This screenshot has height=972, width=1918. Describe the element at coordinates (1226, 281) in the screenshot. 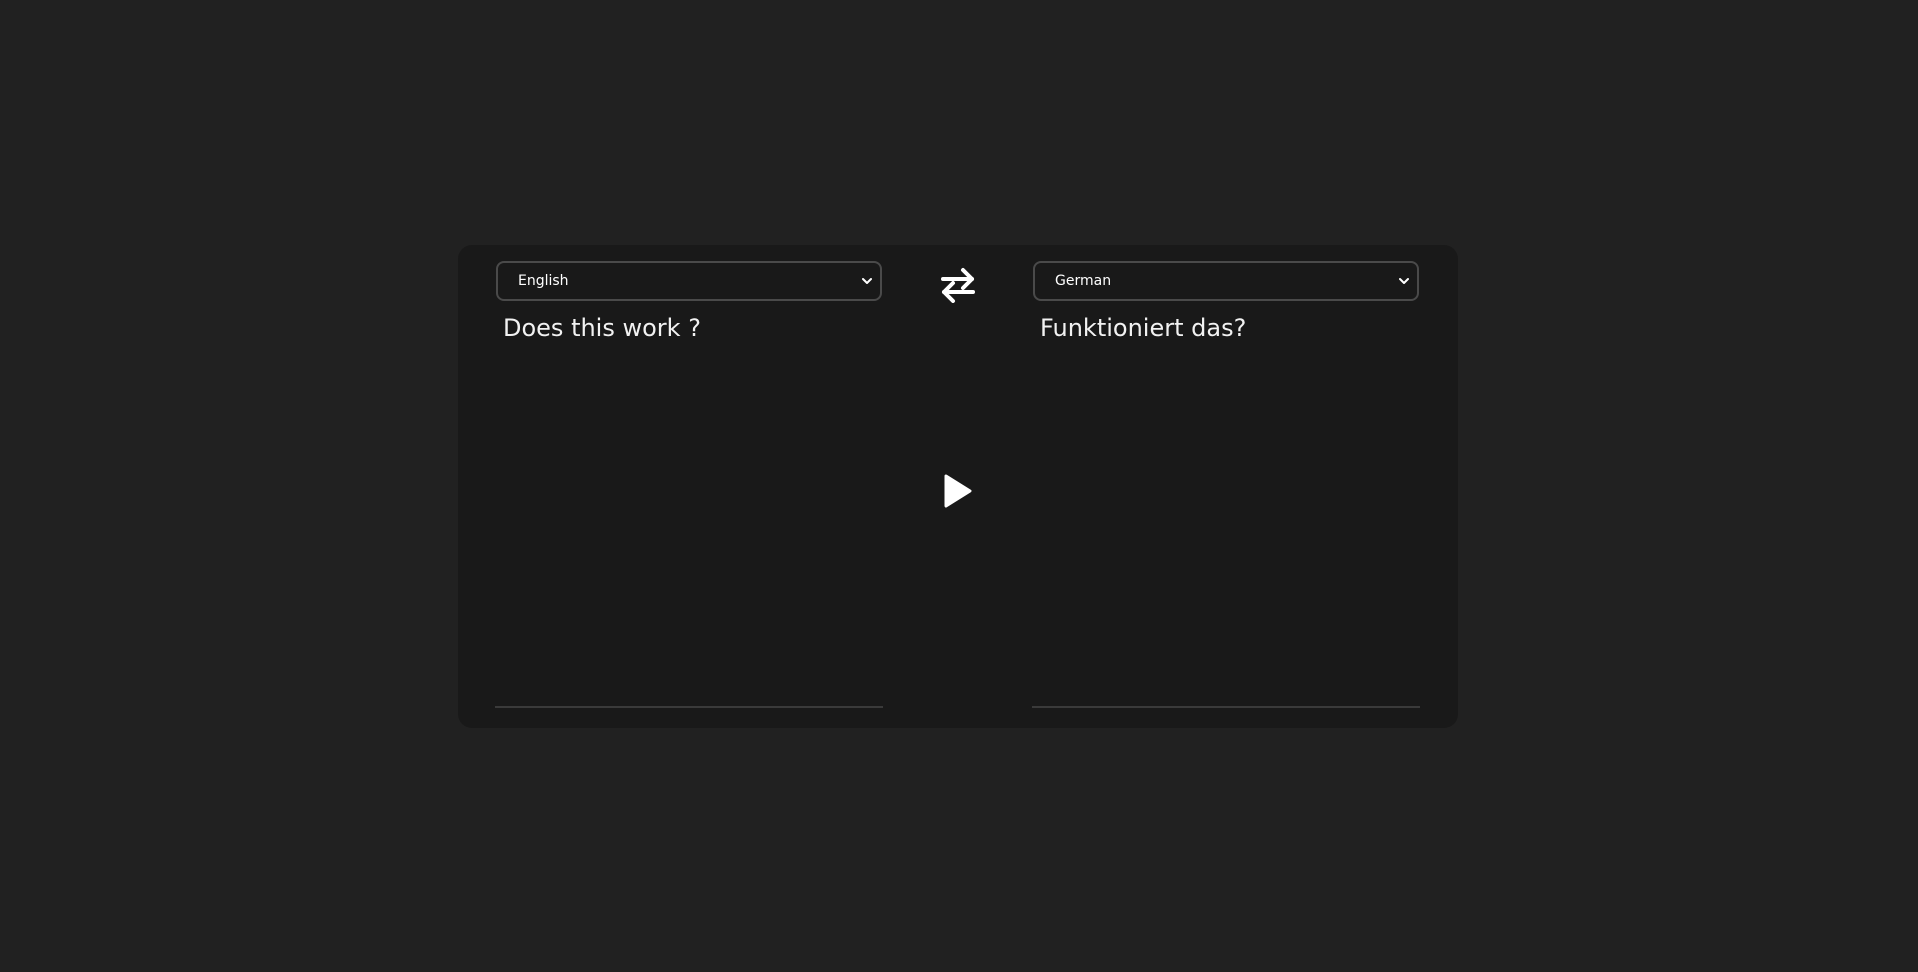

I see `target-language-select: German` at that location.